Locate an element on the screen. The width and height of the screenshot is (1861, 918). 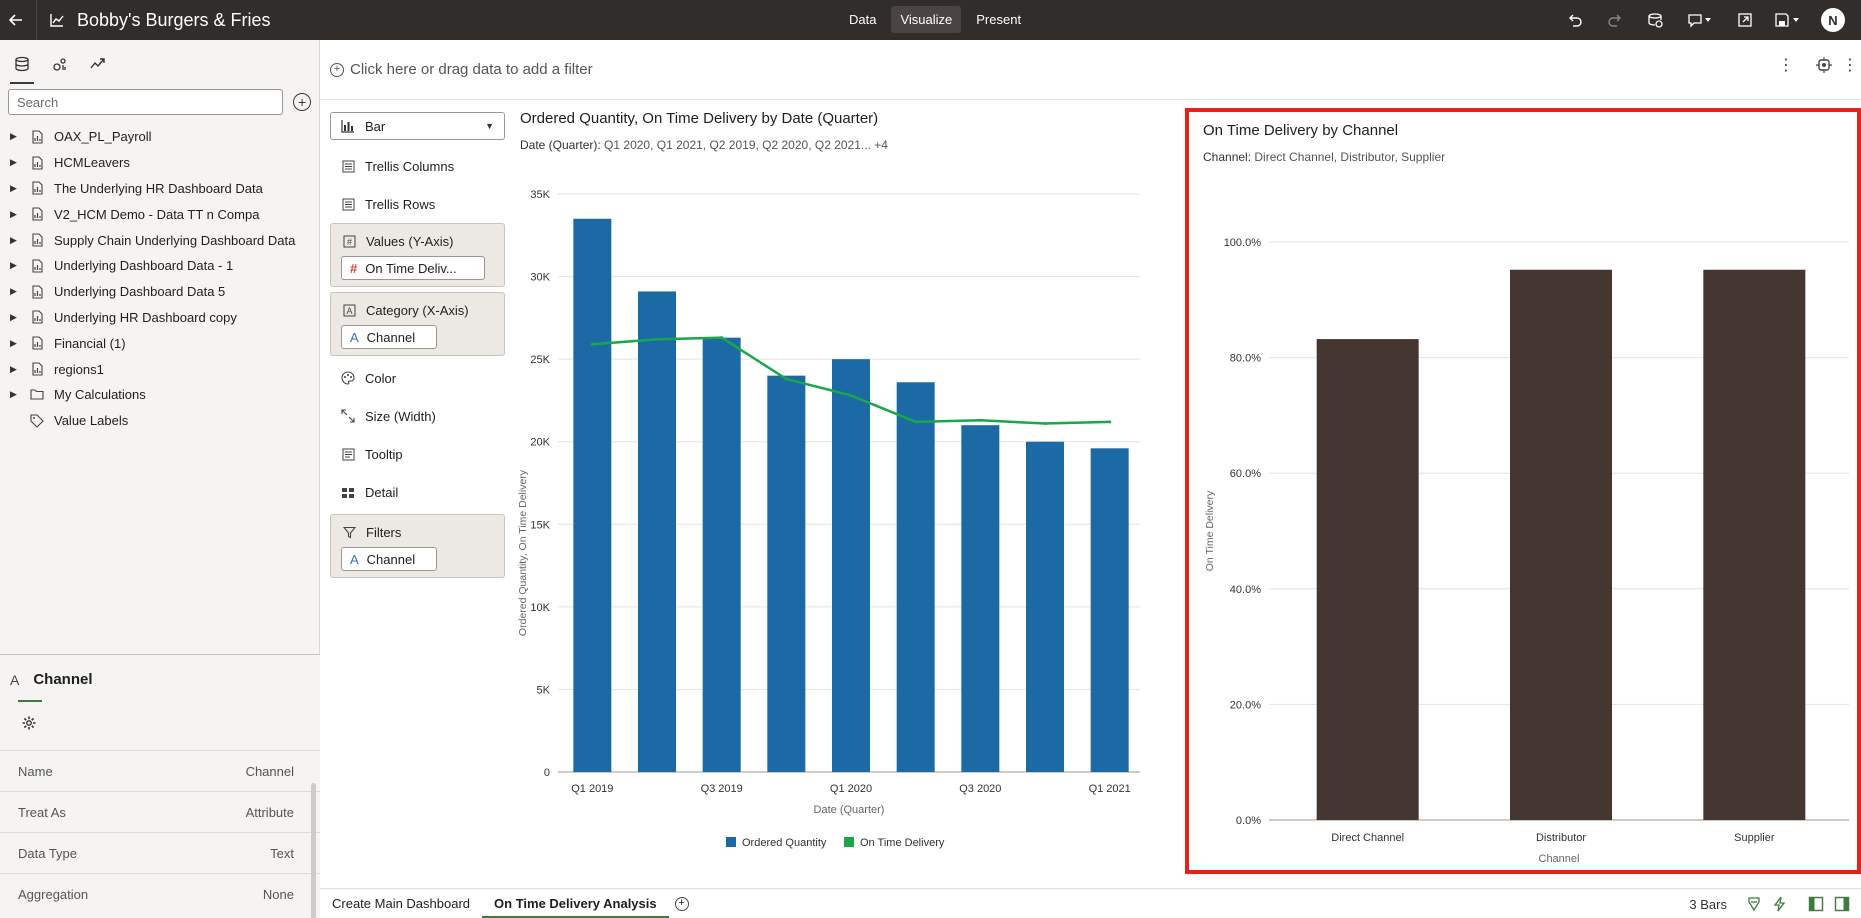
canvas-tab-create-main-dashboard: Create Main Dashboard is located at coordinates (401, 903).